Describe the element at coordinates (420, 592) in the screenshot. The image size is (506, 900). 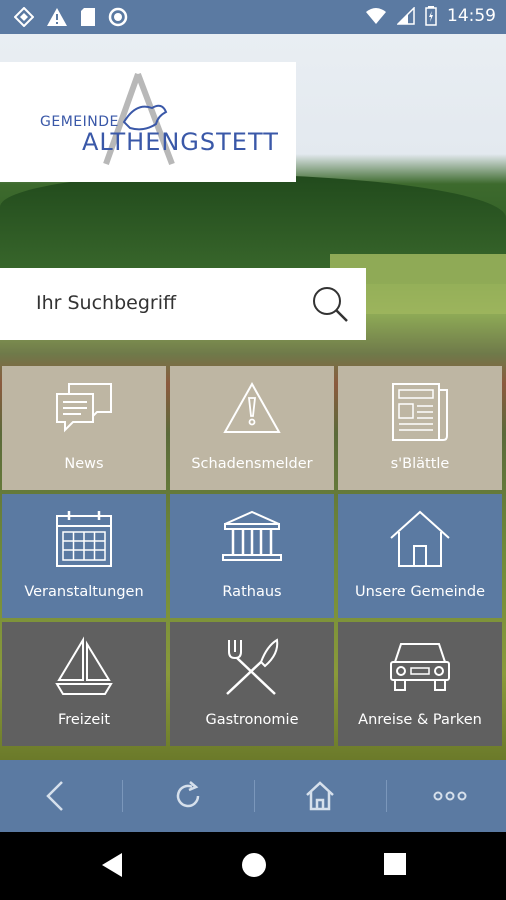
I see `tile-label: Unsere Gemeinde` at that location.